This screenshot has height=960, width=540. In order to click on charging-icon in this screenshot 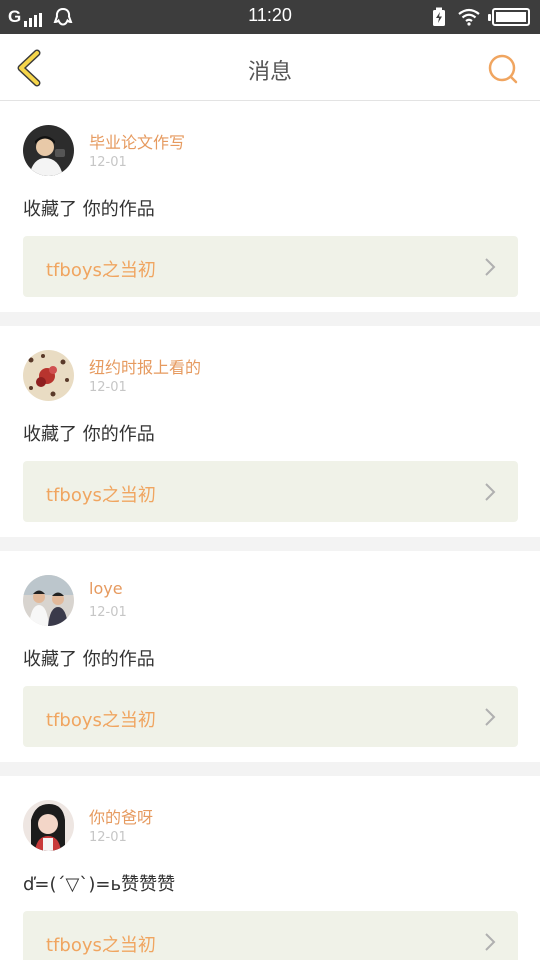, I will do `click(439, 16)`.